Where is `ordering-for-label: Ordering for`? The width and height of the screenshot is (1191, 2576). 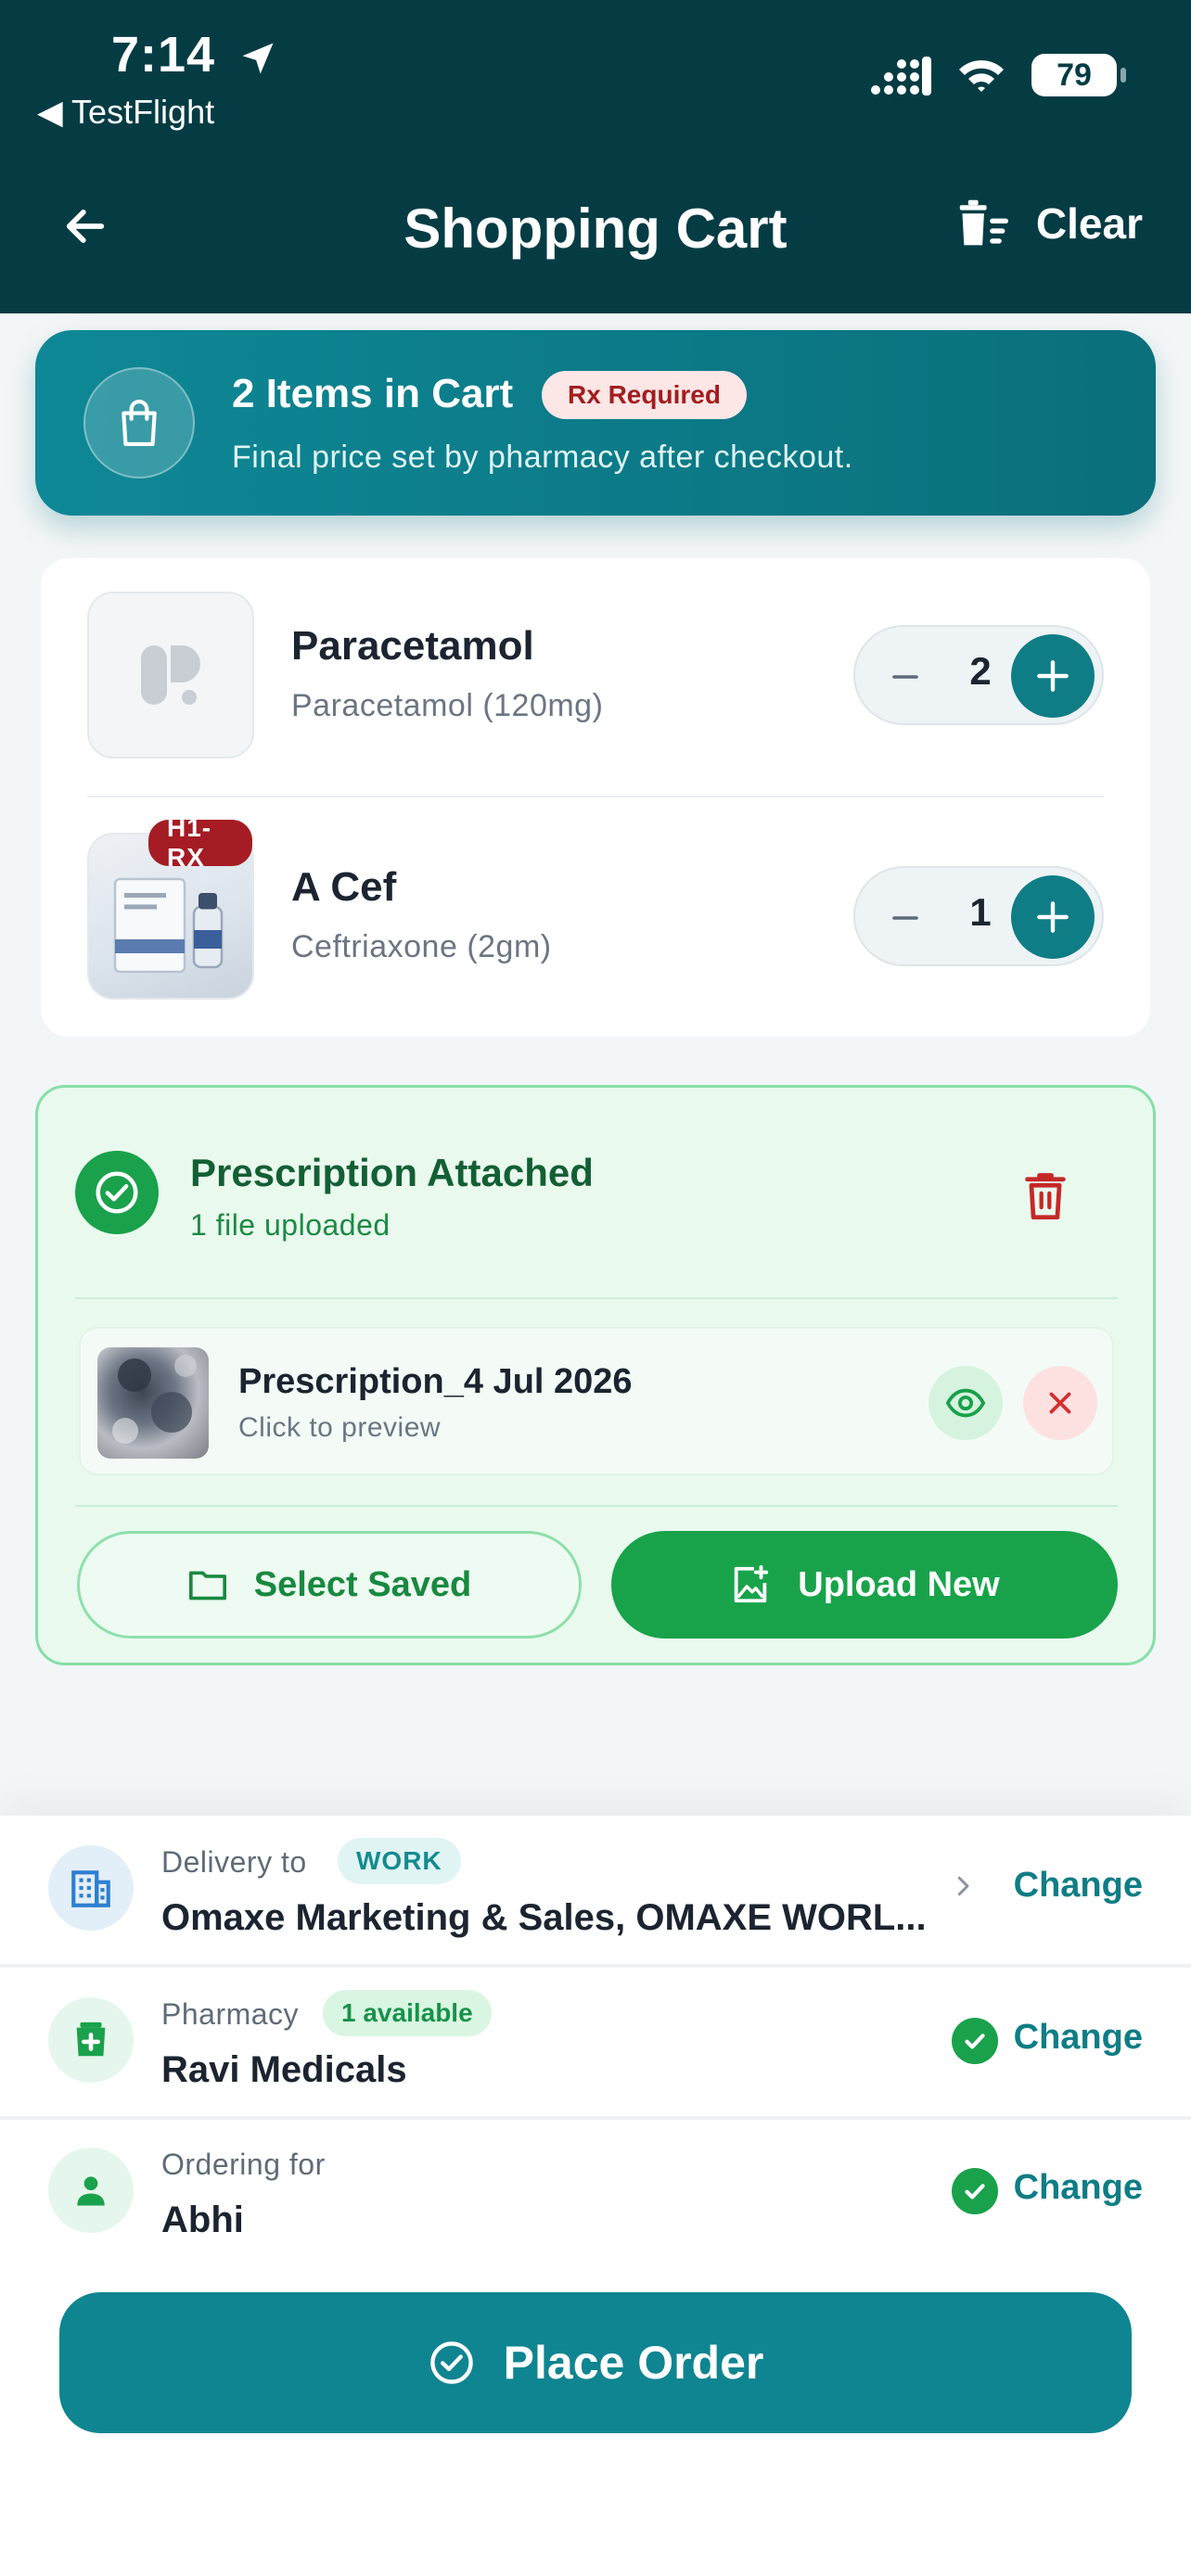 ordering-for-label: Ordering for is located at coordinates (244, 2165).